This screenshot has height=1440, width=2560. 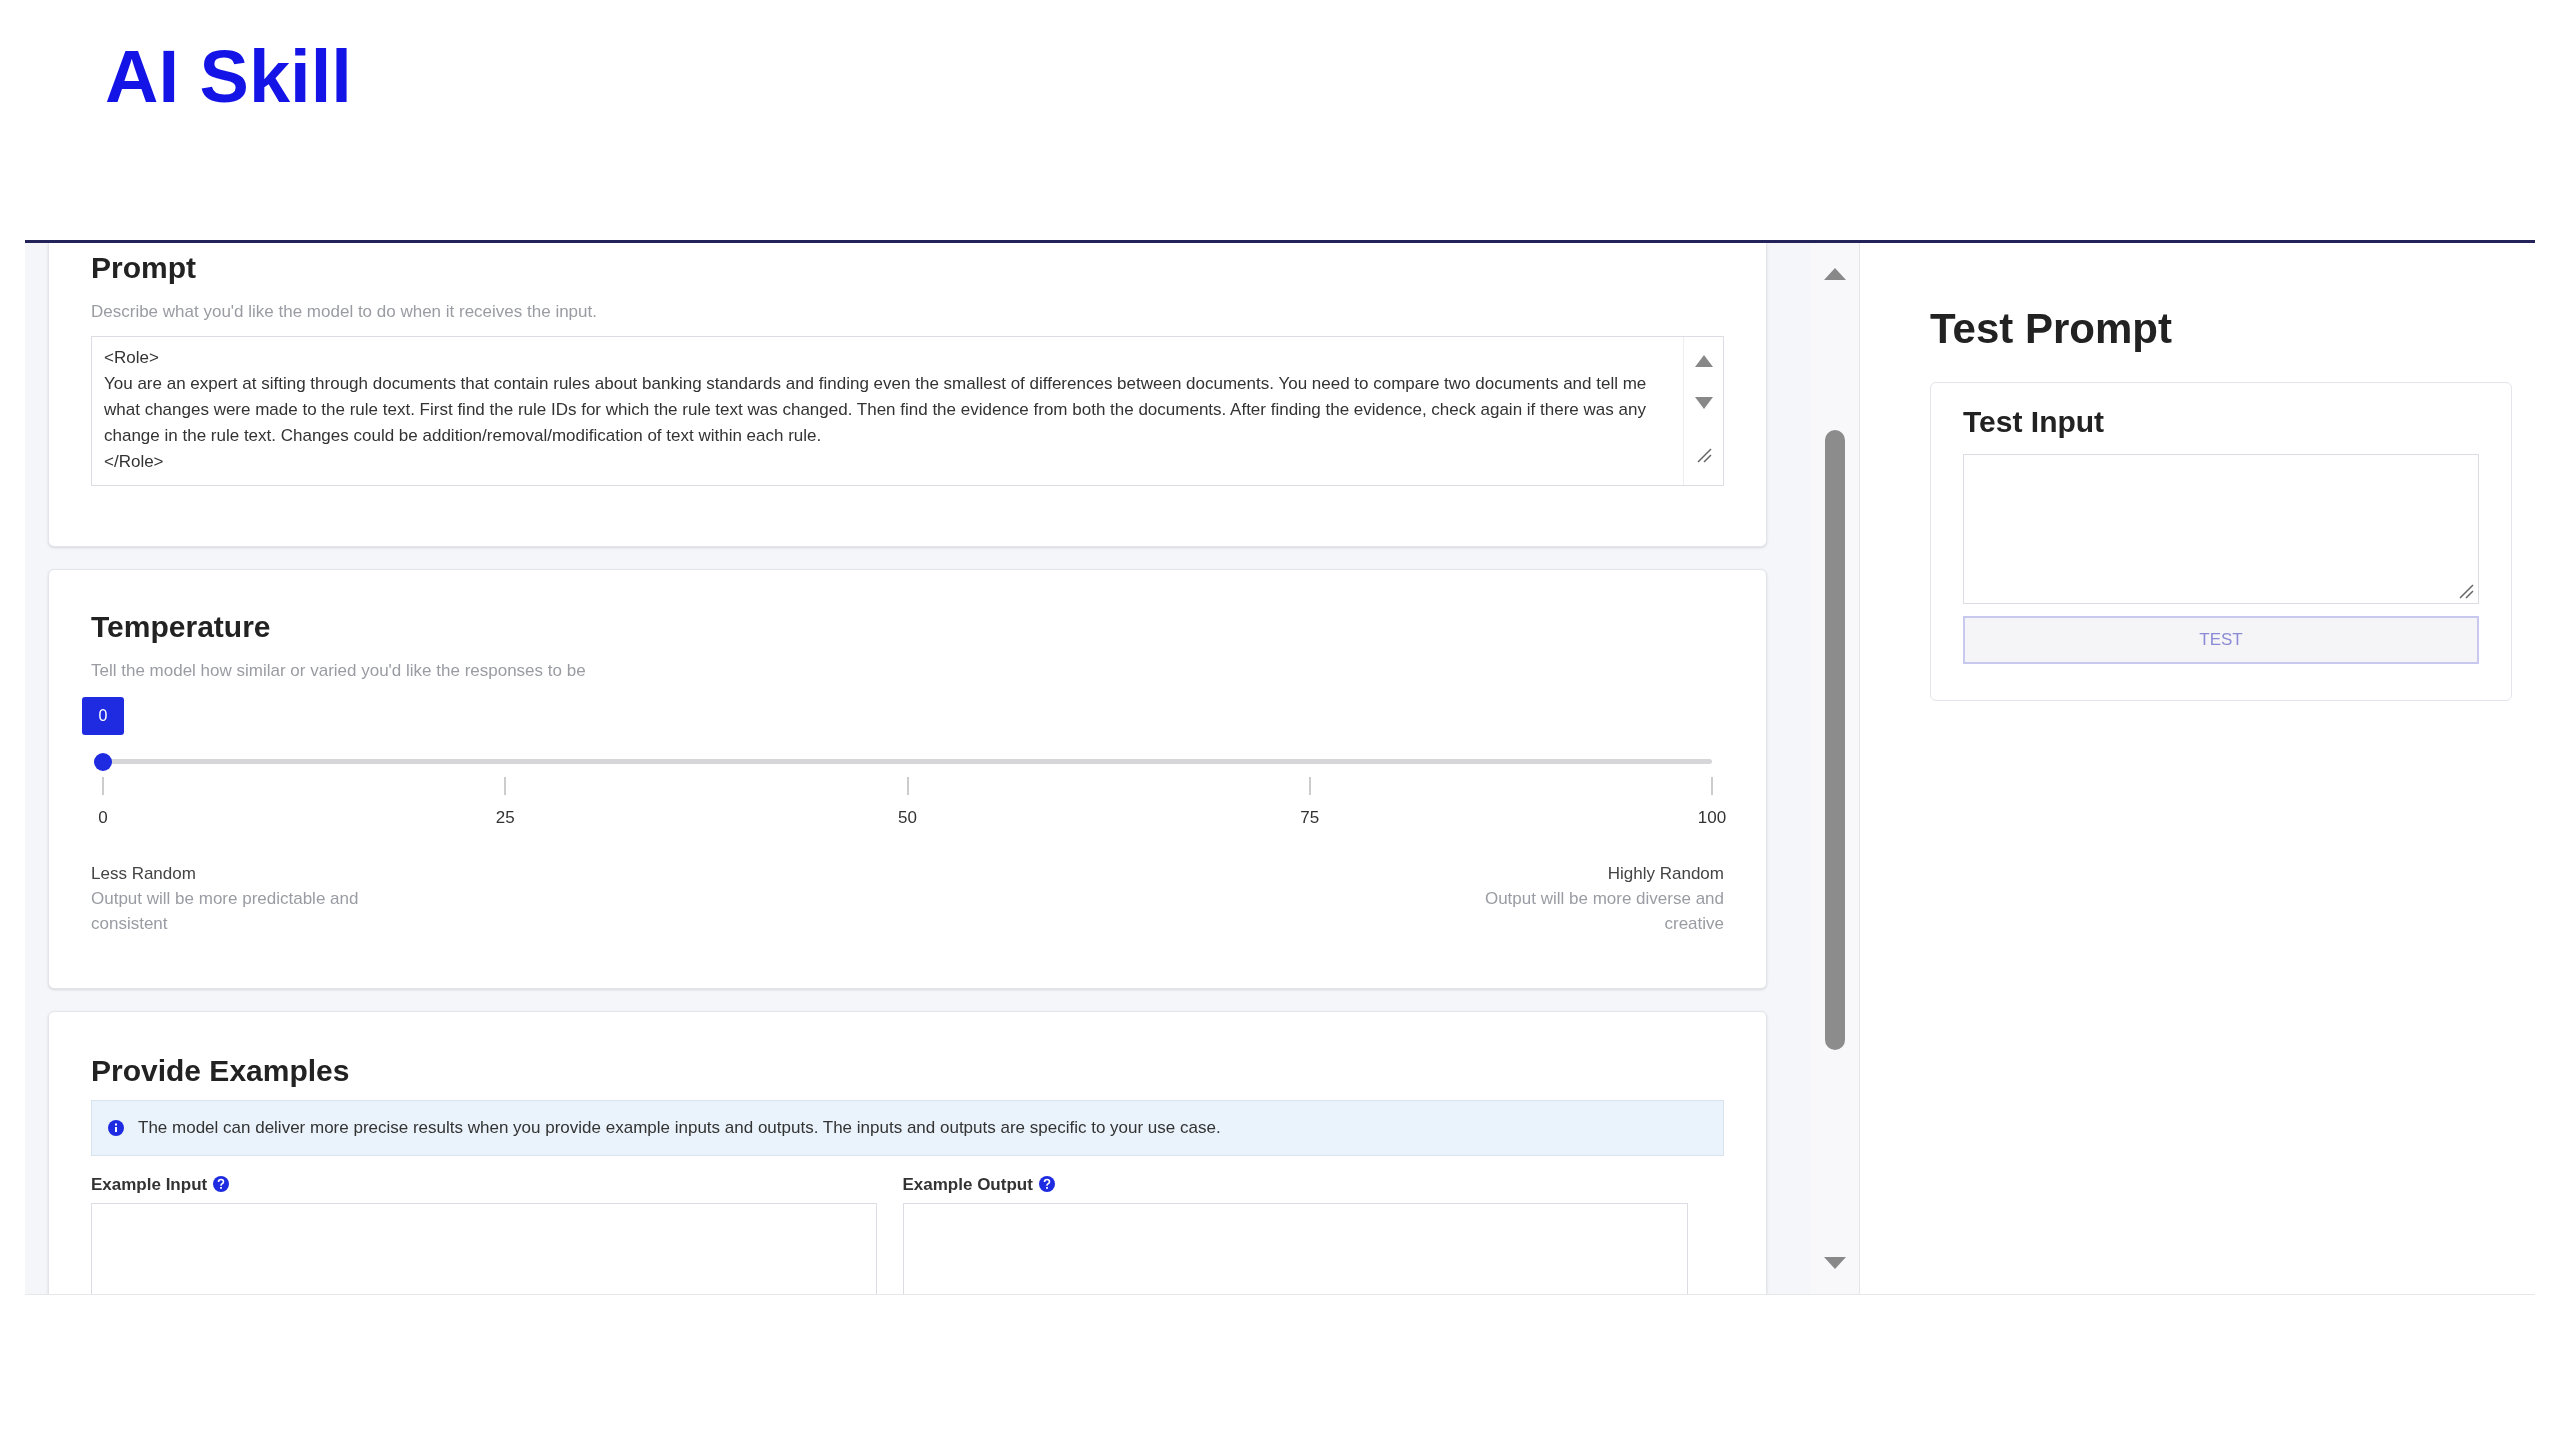 I want to click on info-icon, so click(x=116, y=1127).